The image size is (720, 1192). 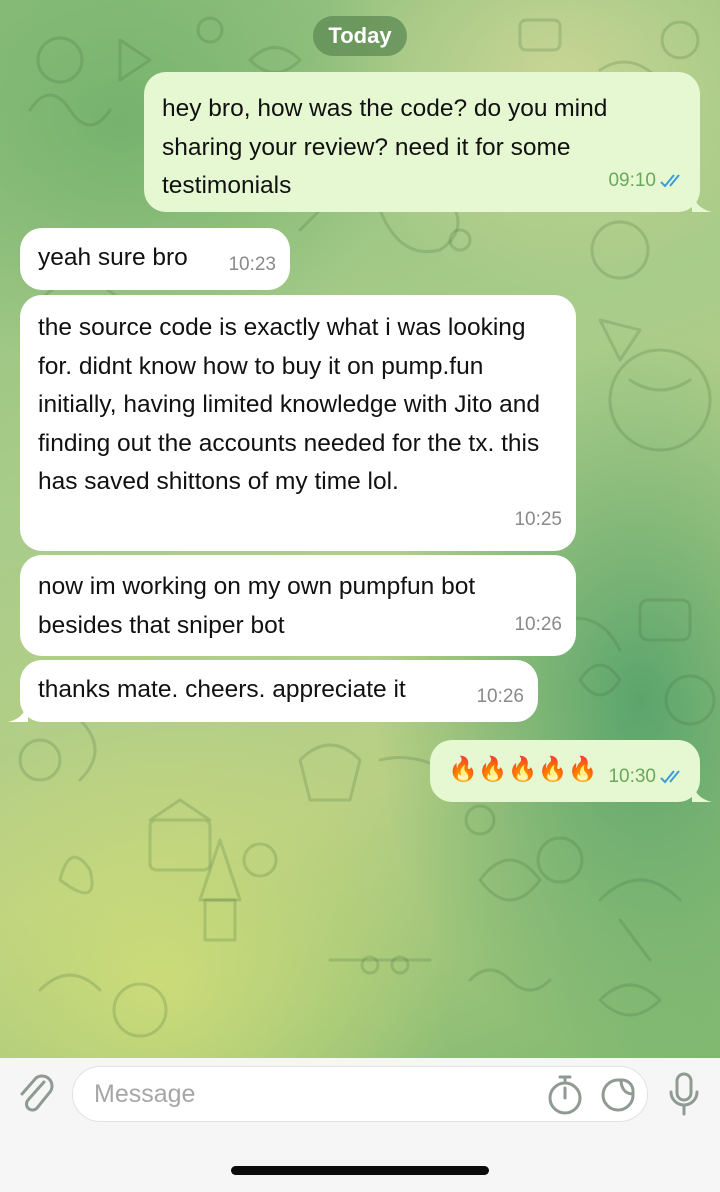 What do you see at coordinates (36, 1094) in the screenshot?
I see `paperclip-icon` at bounding box center [36, 1094].